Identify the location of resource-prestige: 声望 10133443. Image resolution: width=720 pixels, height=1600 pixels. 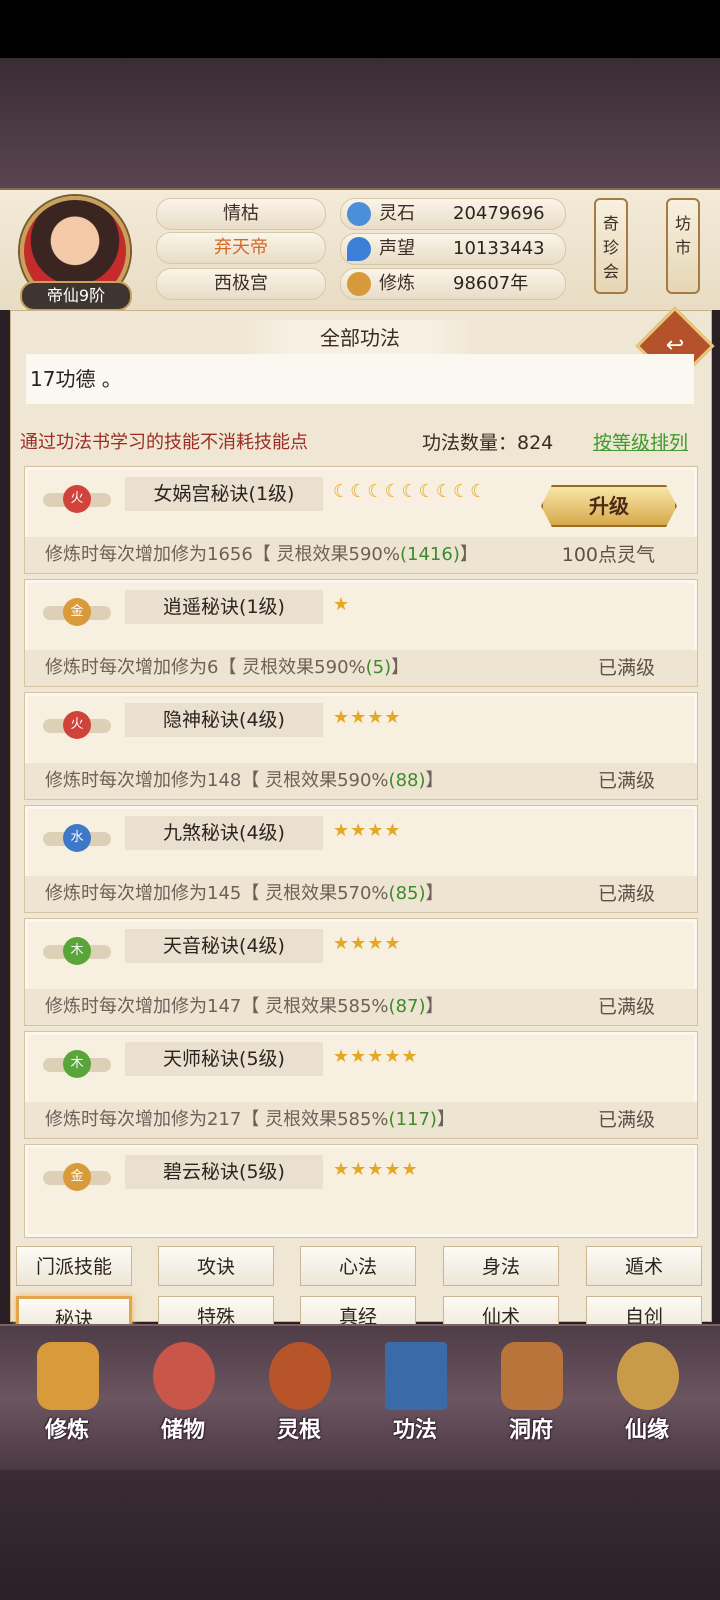
(453, 249).